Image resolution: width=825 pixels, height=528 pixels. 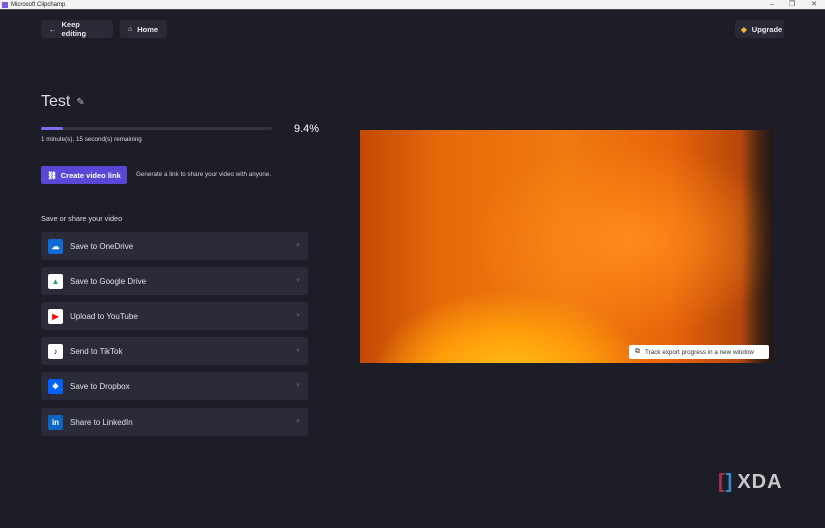 I want to click on xda-watermark: [] XDA, so click(x=750, y=482).